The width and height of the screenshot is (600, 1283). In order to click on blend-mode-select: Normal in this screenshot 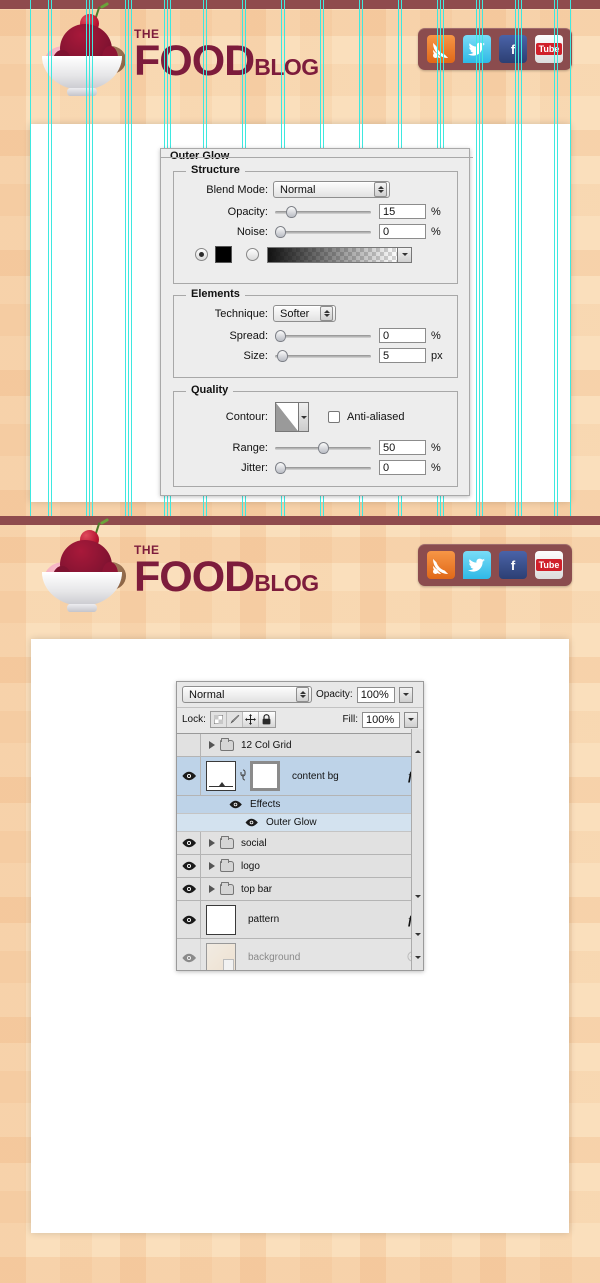, I will do `click(331, 189)`.